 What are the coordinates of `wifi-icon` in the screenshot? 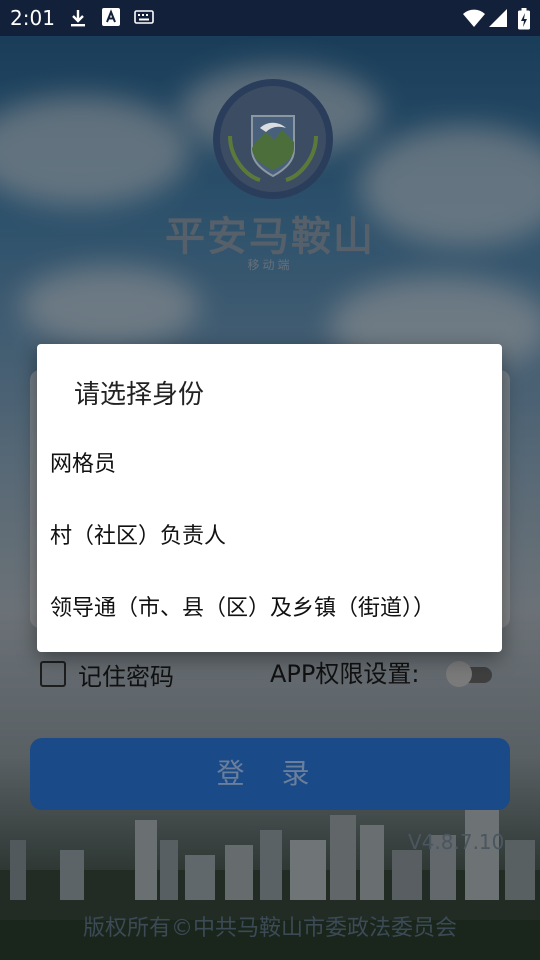 It's located at (474, 20).